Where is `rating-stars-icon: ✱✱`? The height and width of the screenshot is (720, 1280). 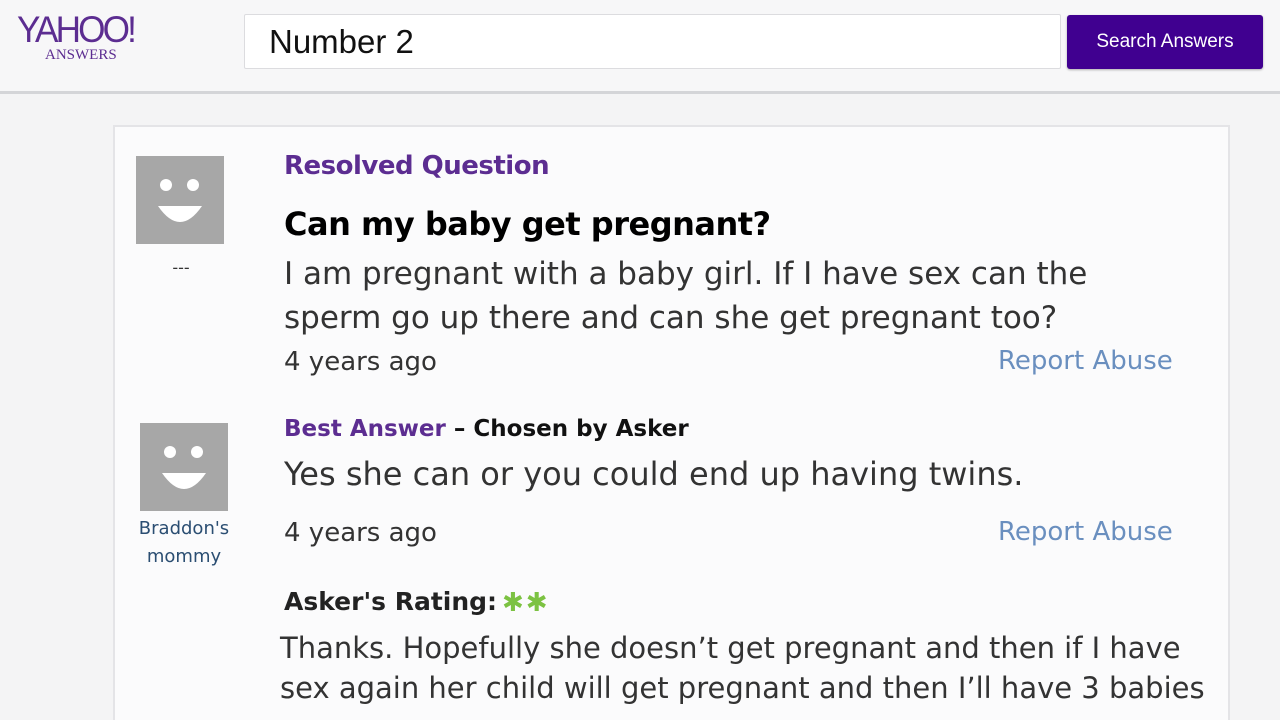 rating-stars-icon: ✱✱ is located at coordinates (526, 603).